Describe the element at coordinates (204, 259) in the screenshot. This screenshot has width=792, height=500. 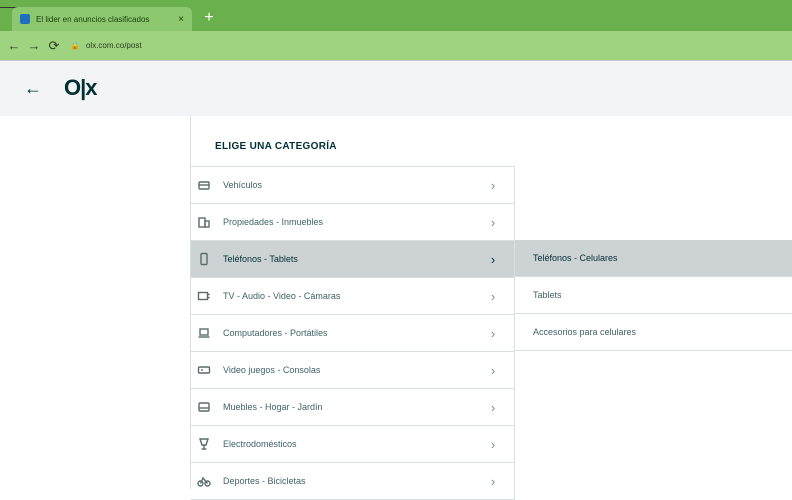
I see `phone-icon` at that location.